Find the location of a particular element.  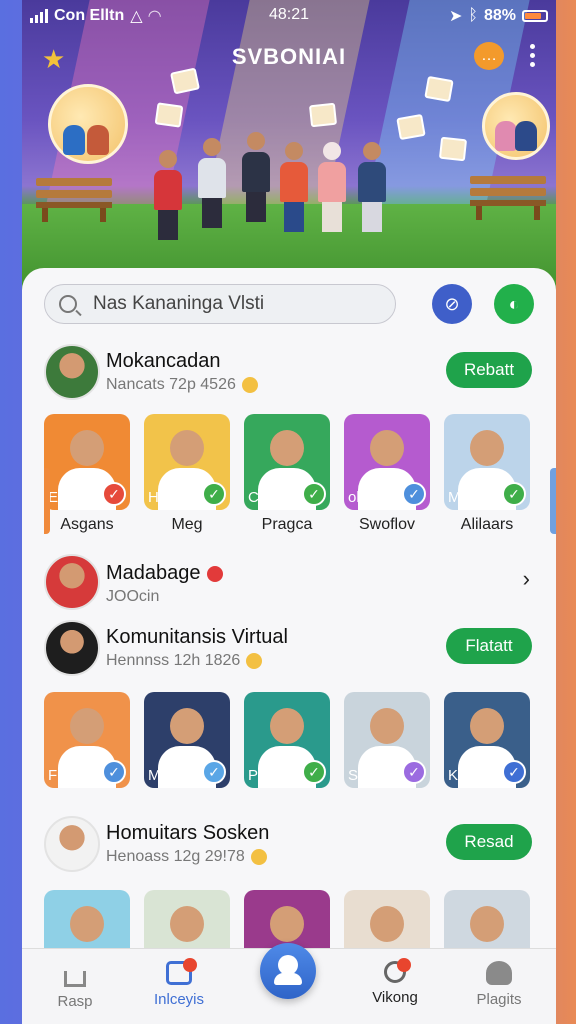

compass-button: ⊘ is located at coordinates (452, 304).